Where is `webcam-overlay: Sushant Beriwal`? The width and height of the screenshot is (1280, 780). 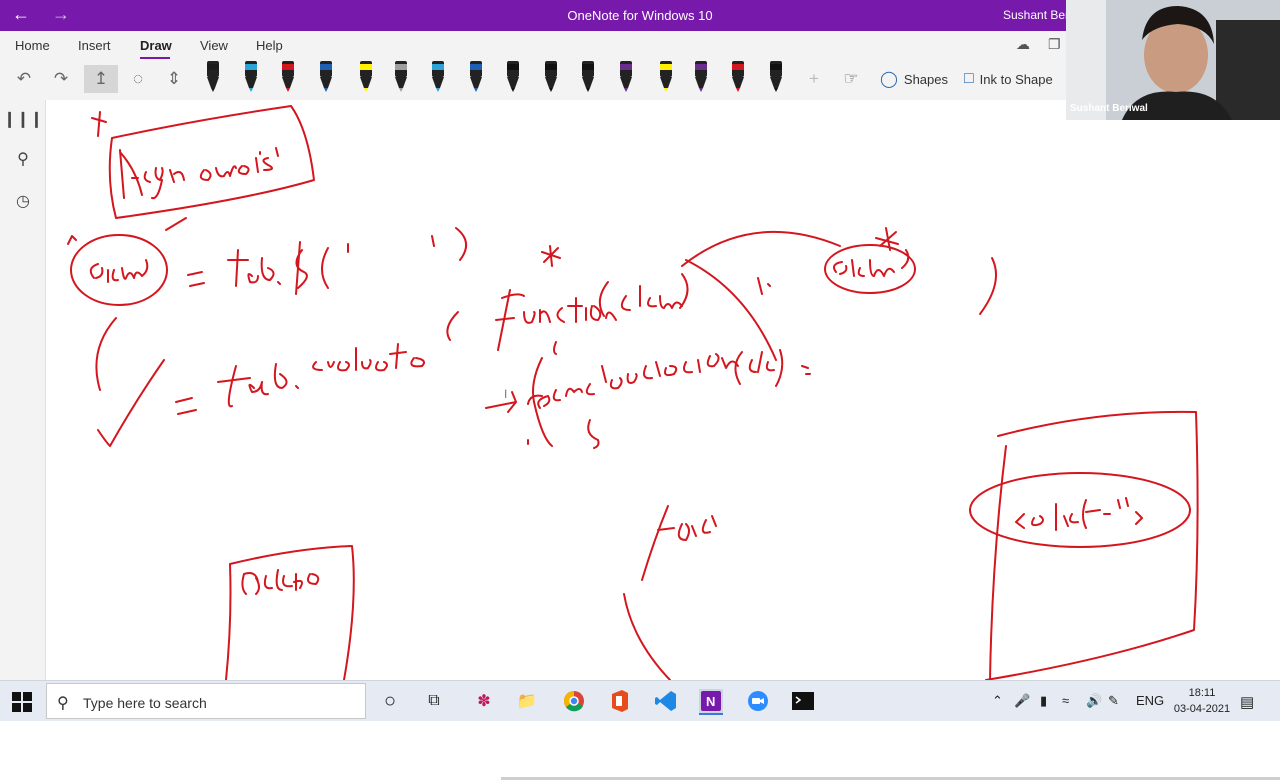
webcam-overlay: Sushant Beriwal is located at coordinates (1173, 60).